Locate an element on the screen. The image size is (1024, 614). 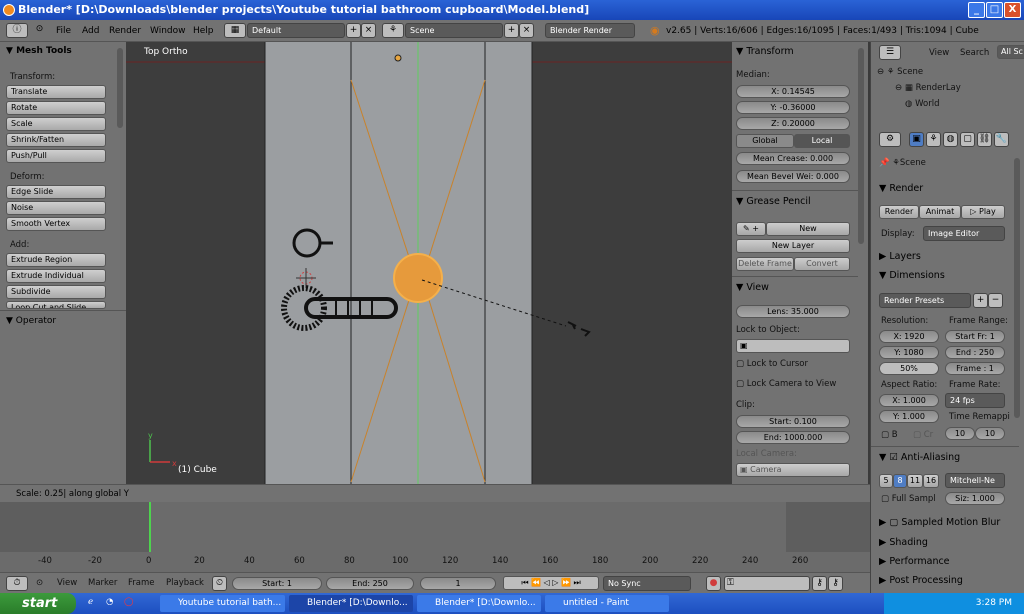
new-grease-button: New is located at coordinates (808, 229).